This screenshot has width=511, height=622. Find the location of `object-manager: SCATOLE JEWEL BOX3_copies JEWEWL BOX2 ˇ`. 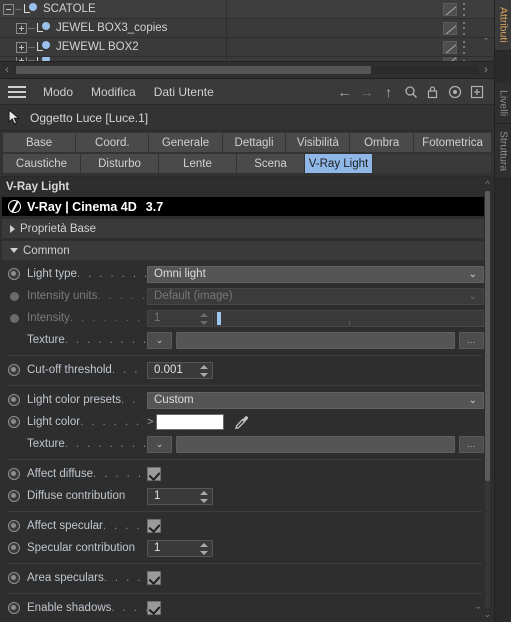

object-manager: SCATOLE JEWEL BOX3_copies JEWEWL BOX2 ˇ is located at coordinates (247, 31).